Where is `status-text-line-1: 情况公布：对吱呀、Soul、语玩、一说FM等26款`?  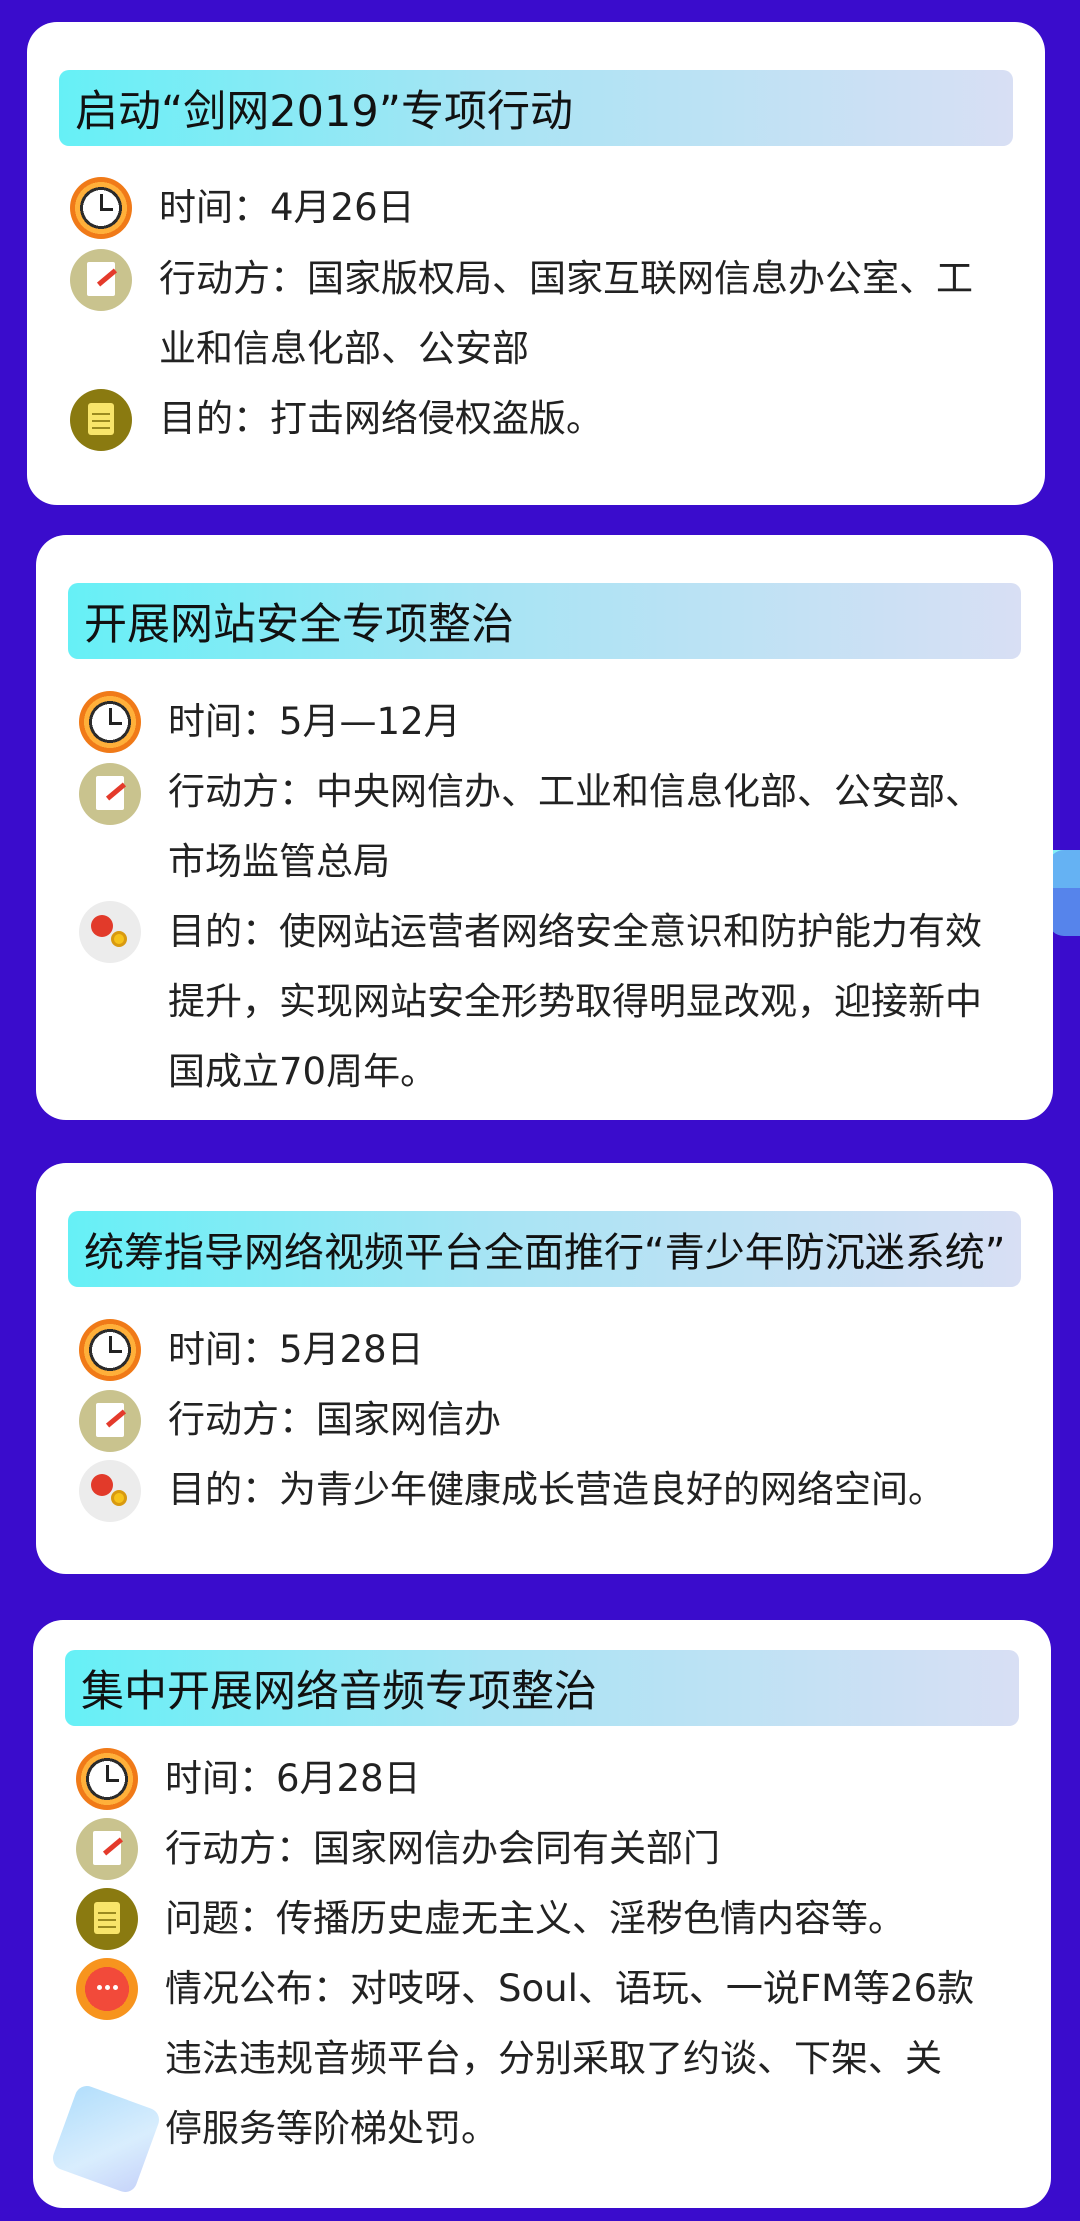 status-text-line-1: 情况公布：对吱呀、Soul、语玩、一说FM等26款 is located at coordinates (570, 1988).